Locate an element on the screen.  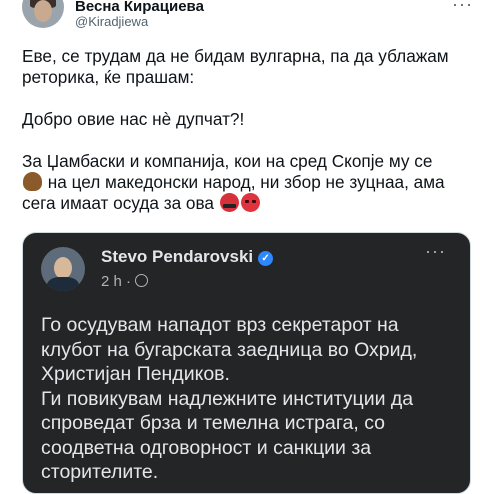
tweet-line: Добро овие нас нè дупчат?! is located at coordinates (133, 119).